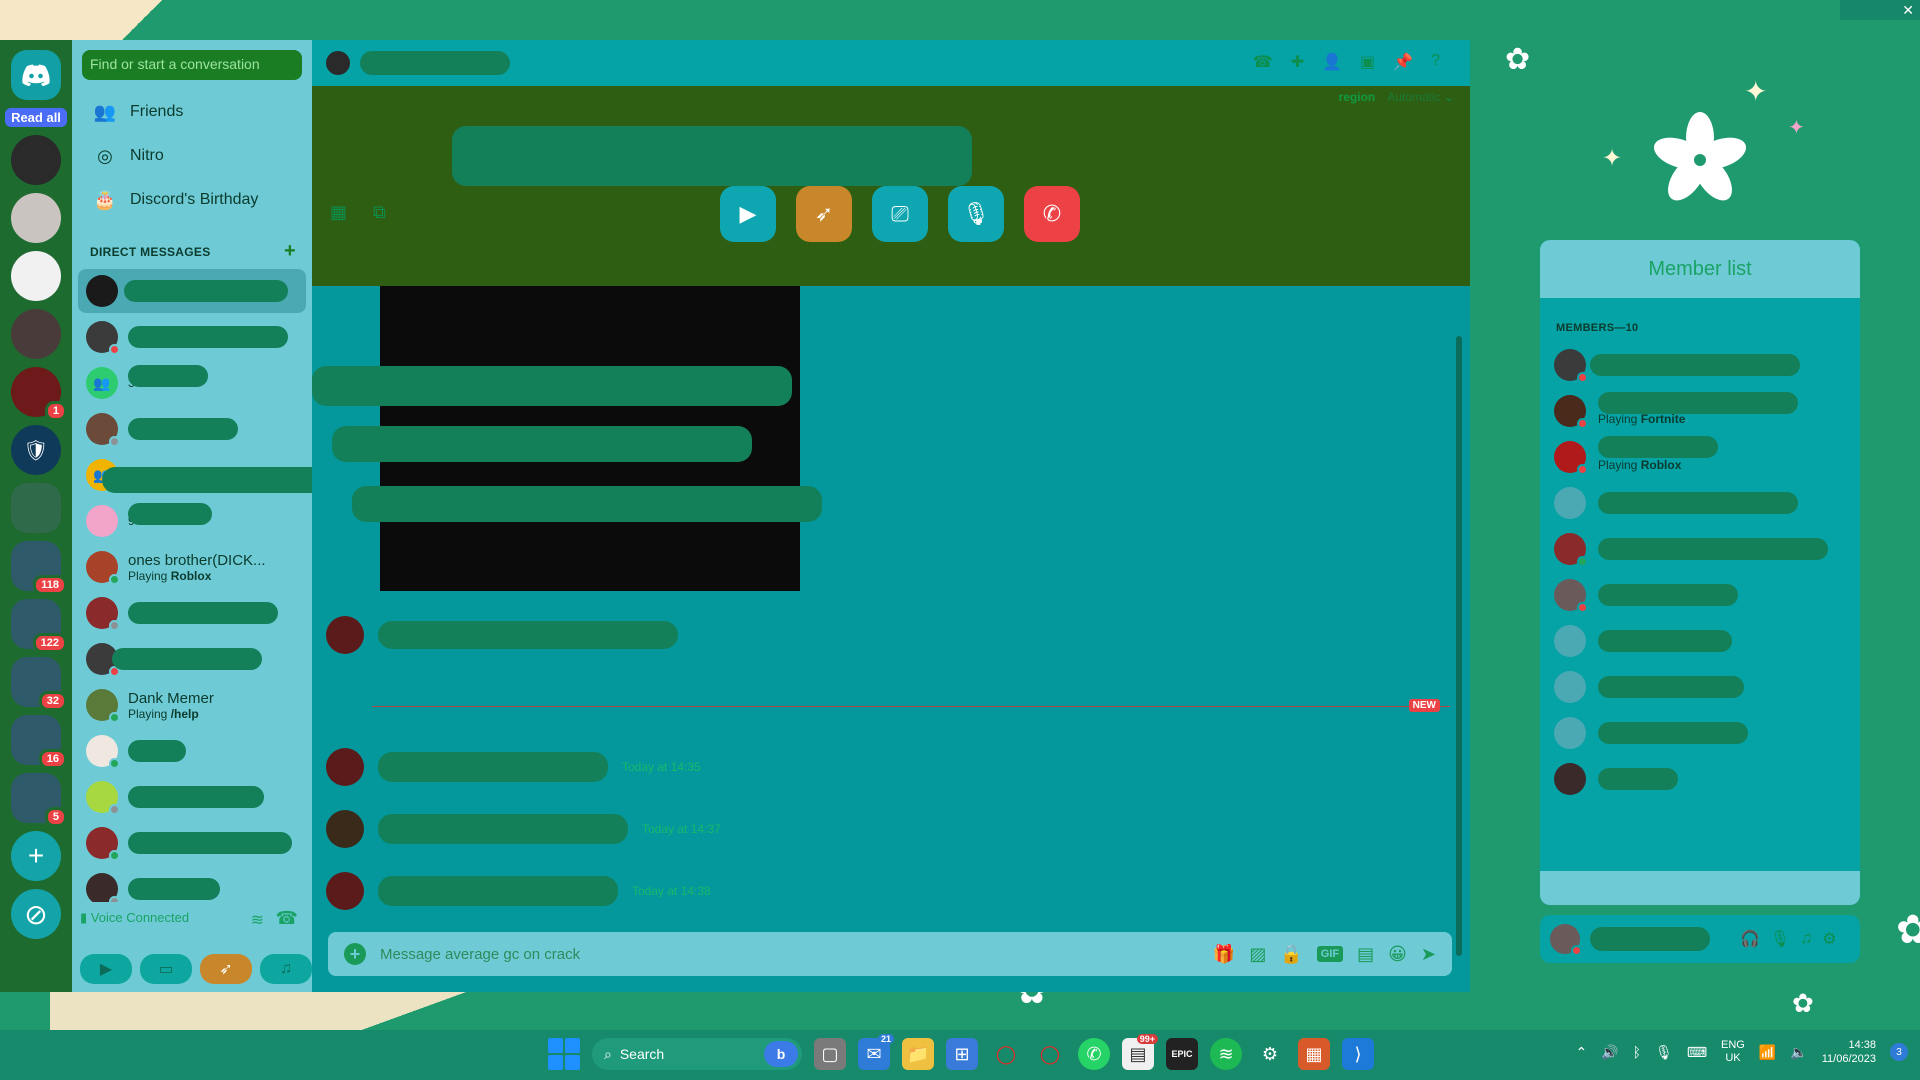  Describe the element at coordinates (166, 969) in the screenshot. I see `screen-share-button: ▭` at that location.